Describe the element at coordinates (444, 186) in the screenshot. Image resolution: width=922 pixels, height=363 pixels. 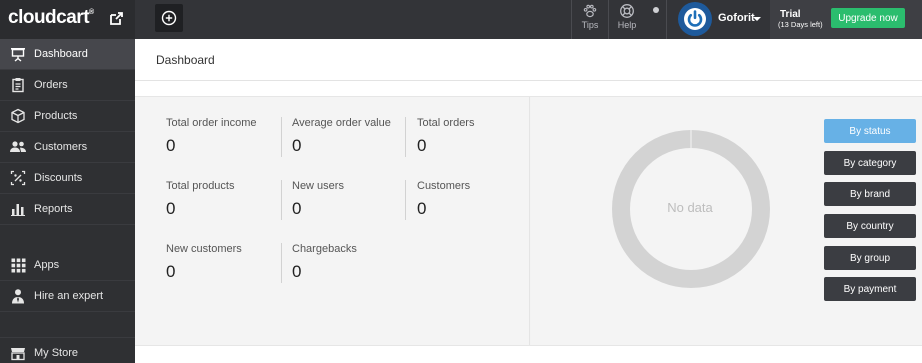
I see `stat-label: Customers` at that location.